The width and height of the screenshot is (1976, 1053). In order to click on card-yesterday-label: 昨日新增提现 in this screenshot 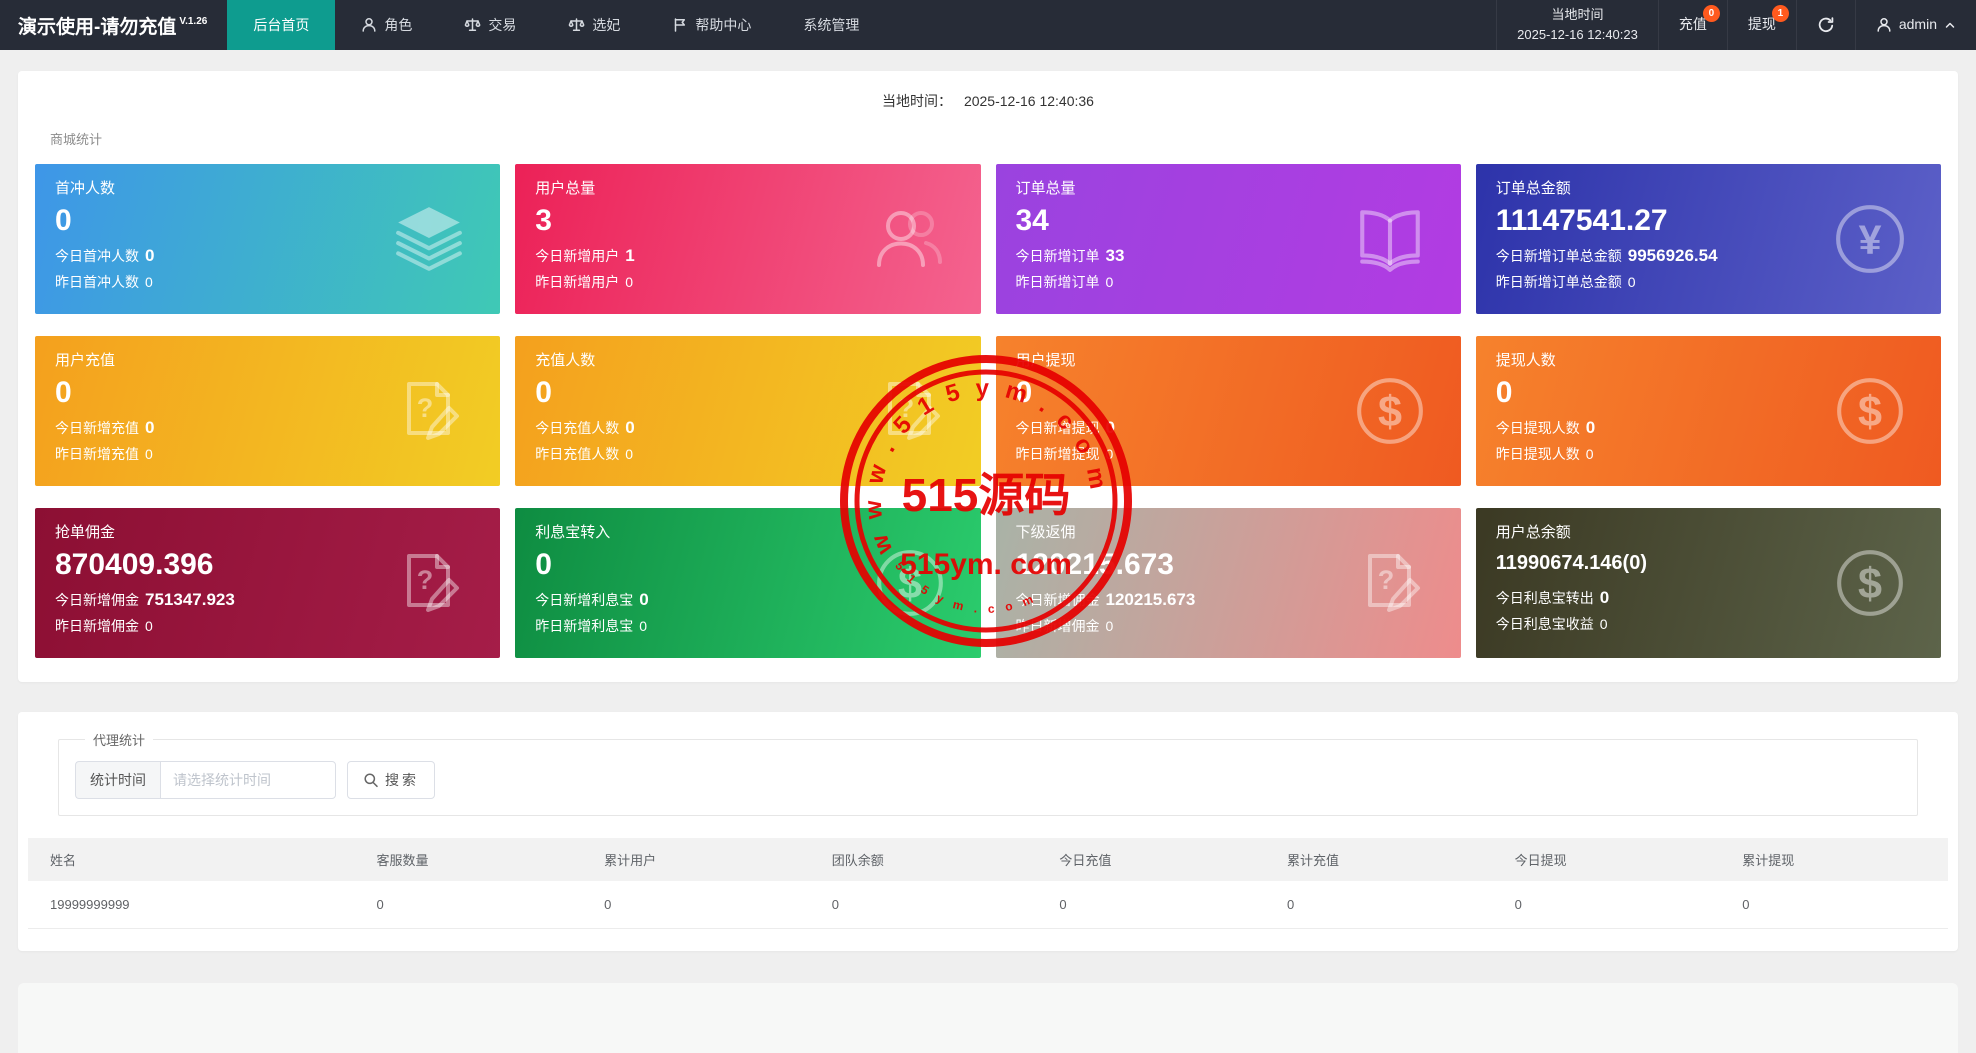, I will do `click(1057, 453)`.